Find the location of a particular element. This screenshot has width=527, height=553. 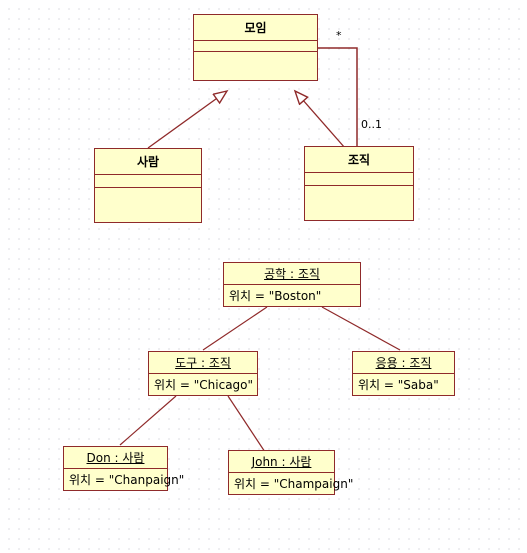

class-attributes-person is located at coordinates (148, 181).